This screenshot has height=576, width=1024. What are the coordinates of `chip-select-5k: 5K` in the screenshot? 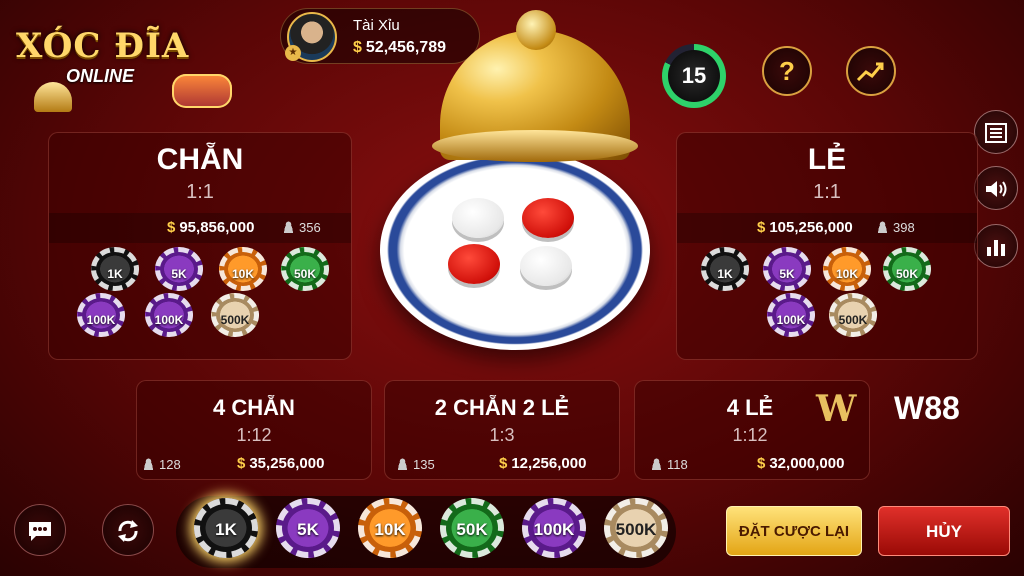 It's located at (308, 528).